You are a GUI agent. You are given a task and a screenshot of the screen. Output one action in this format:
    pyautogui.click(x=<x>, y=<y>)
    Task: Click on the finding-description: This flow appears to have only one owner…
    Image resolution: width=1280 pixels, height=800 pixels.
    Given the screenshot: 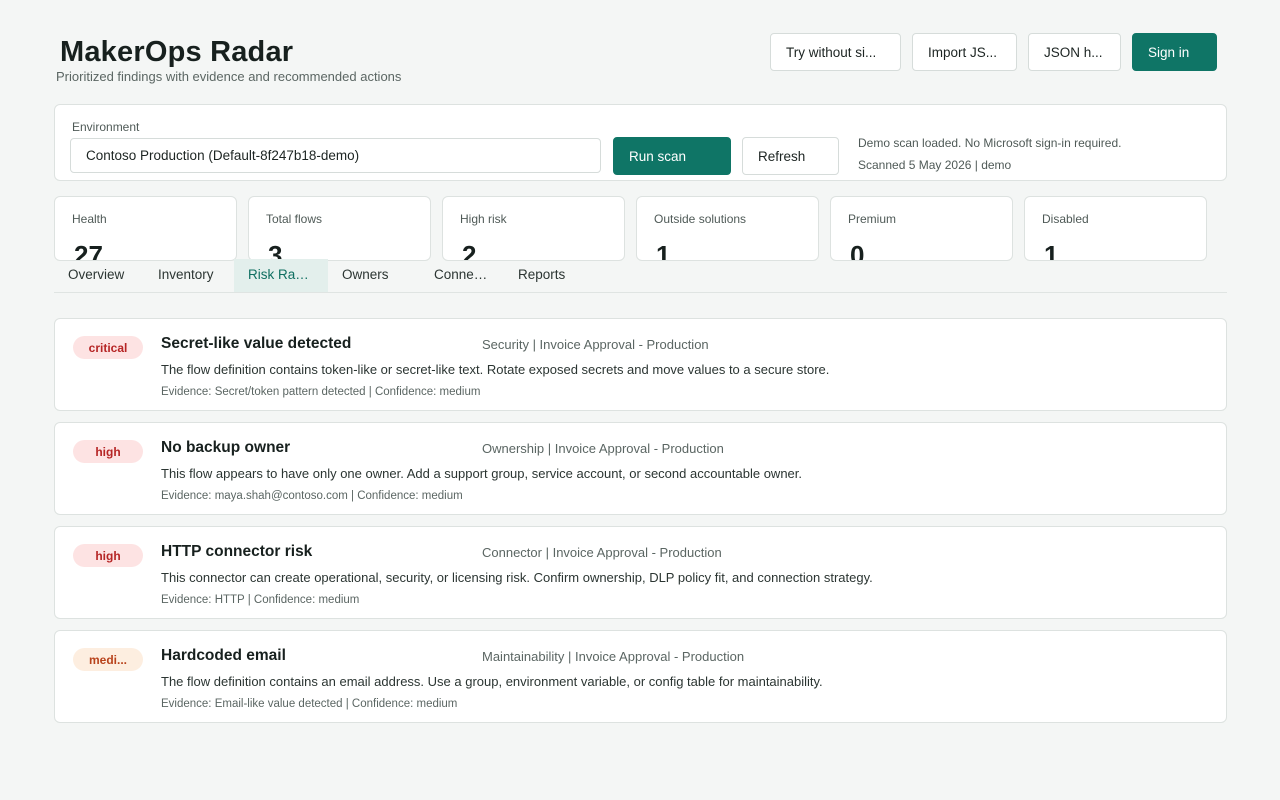 What is the action you would take?
    pyautogui.click(x=482, y=473)
    